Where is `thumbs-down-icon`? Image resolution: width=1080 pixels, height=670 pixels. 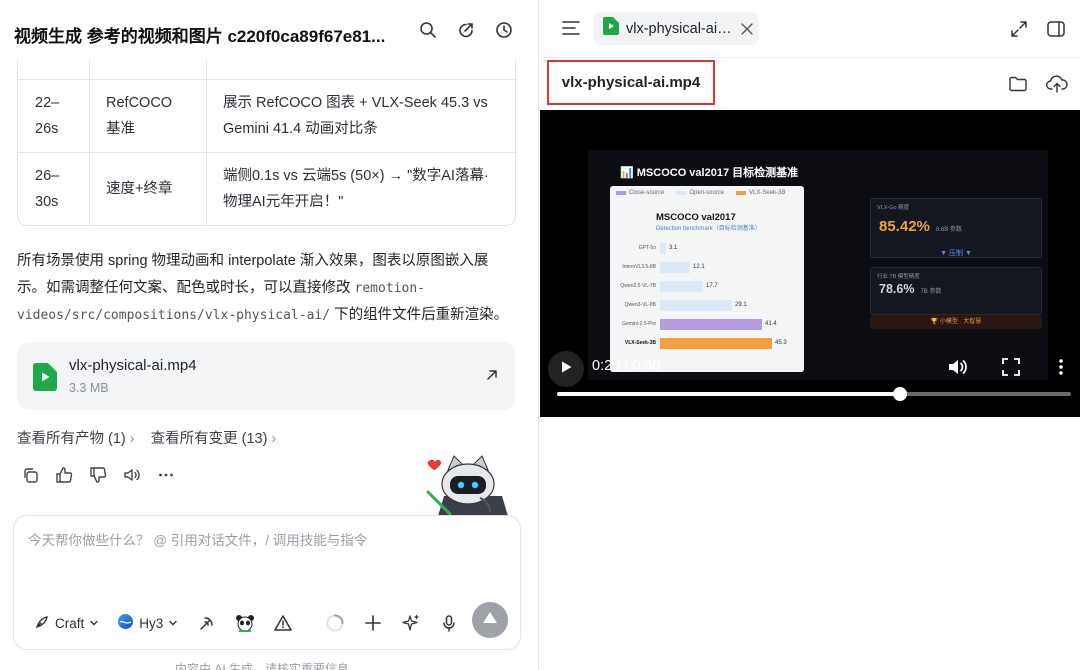 thumbs-down-icon is located at coordinates (98, 475).